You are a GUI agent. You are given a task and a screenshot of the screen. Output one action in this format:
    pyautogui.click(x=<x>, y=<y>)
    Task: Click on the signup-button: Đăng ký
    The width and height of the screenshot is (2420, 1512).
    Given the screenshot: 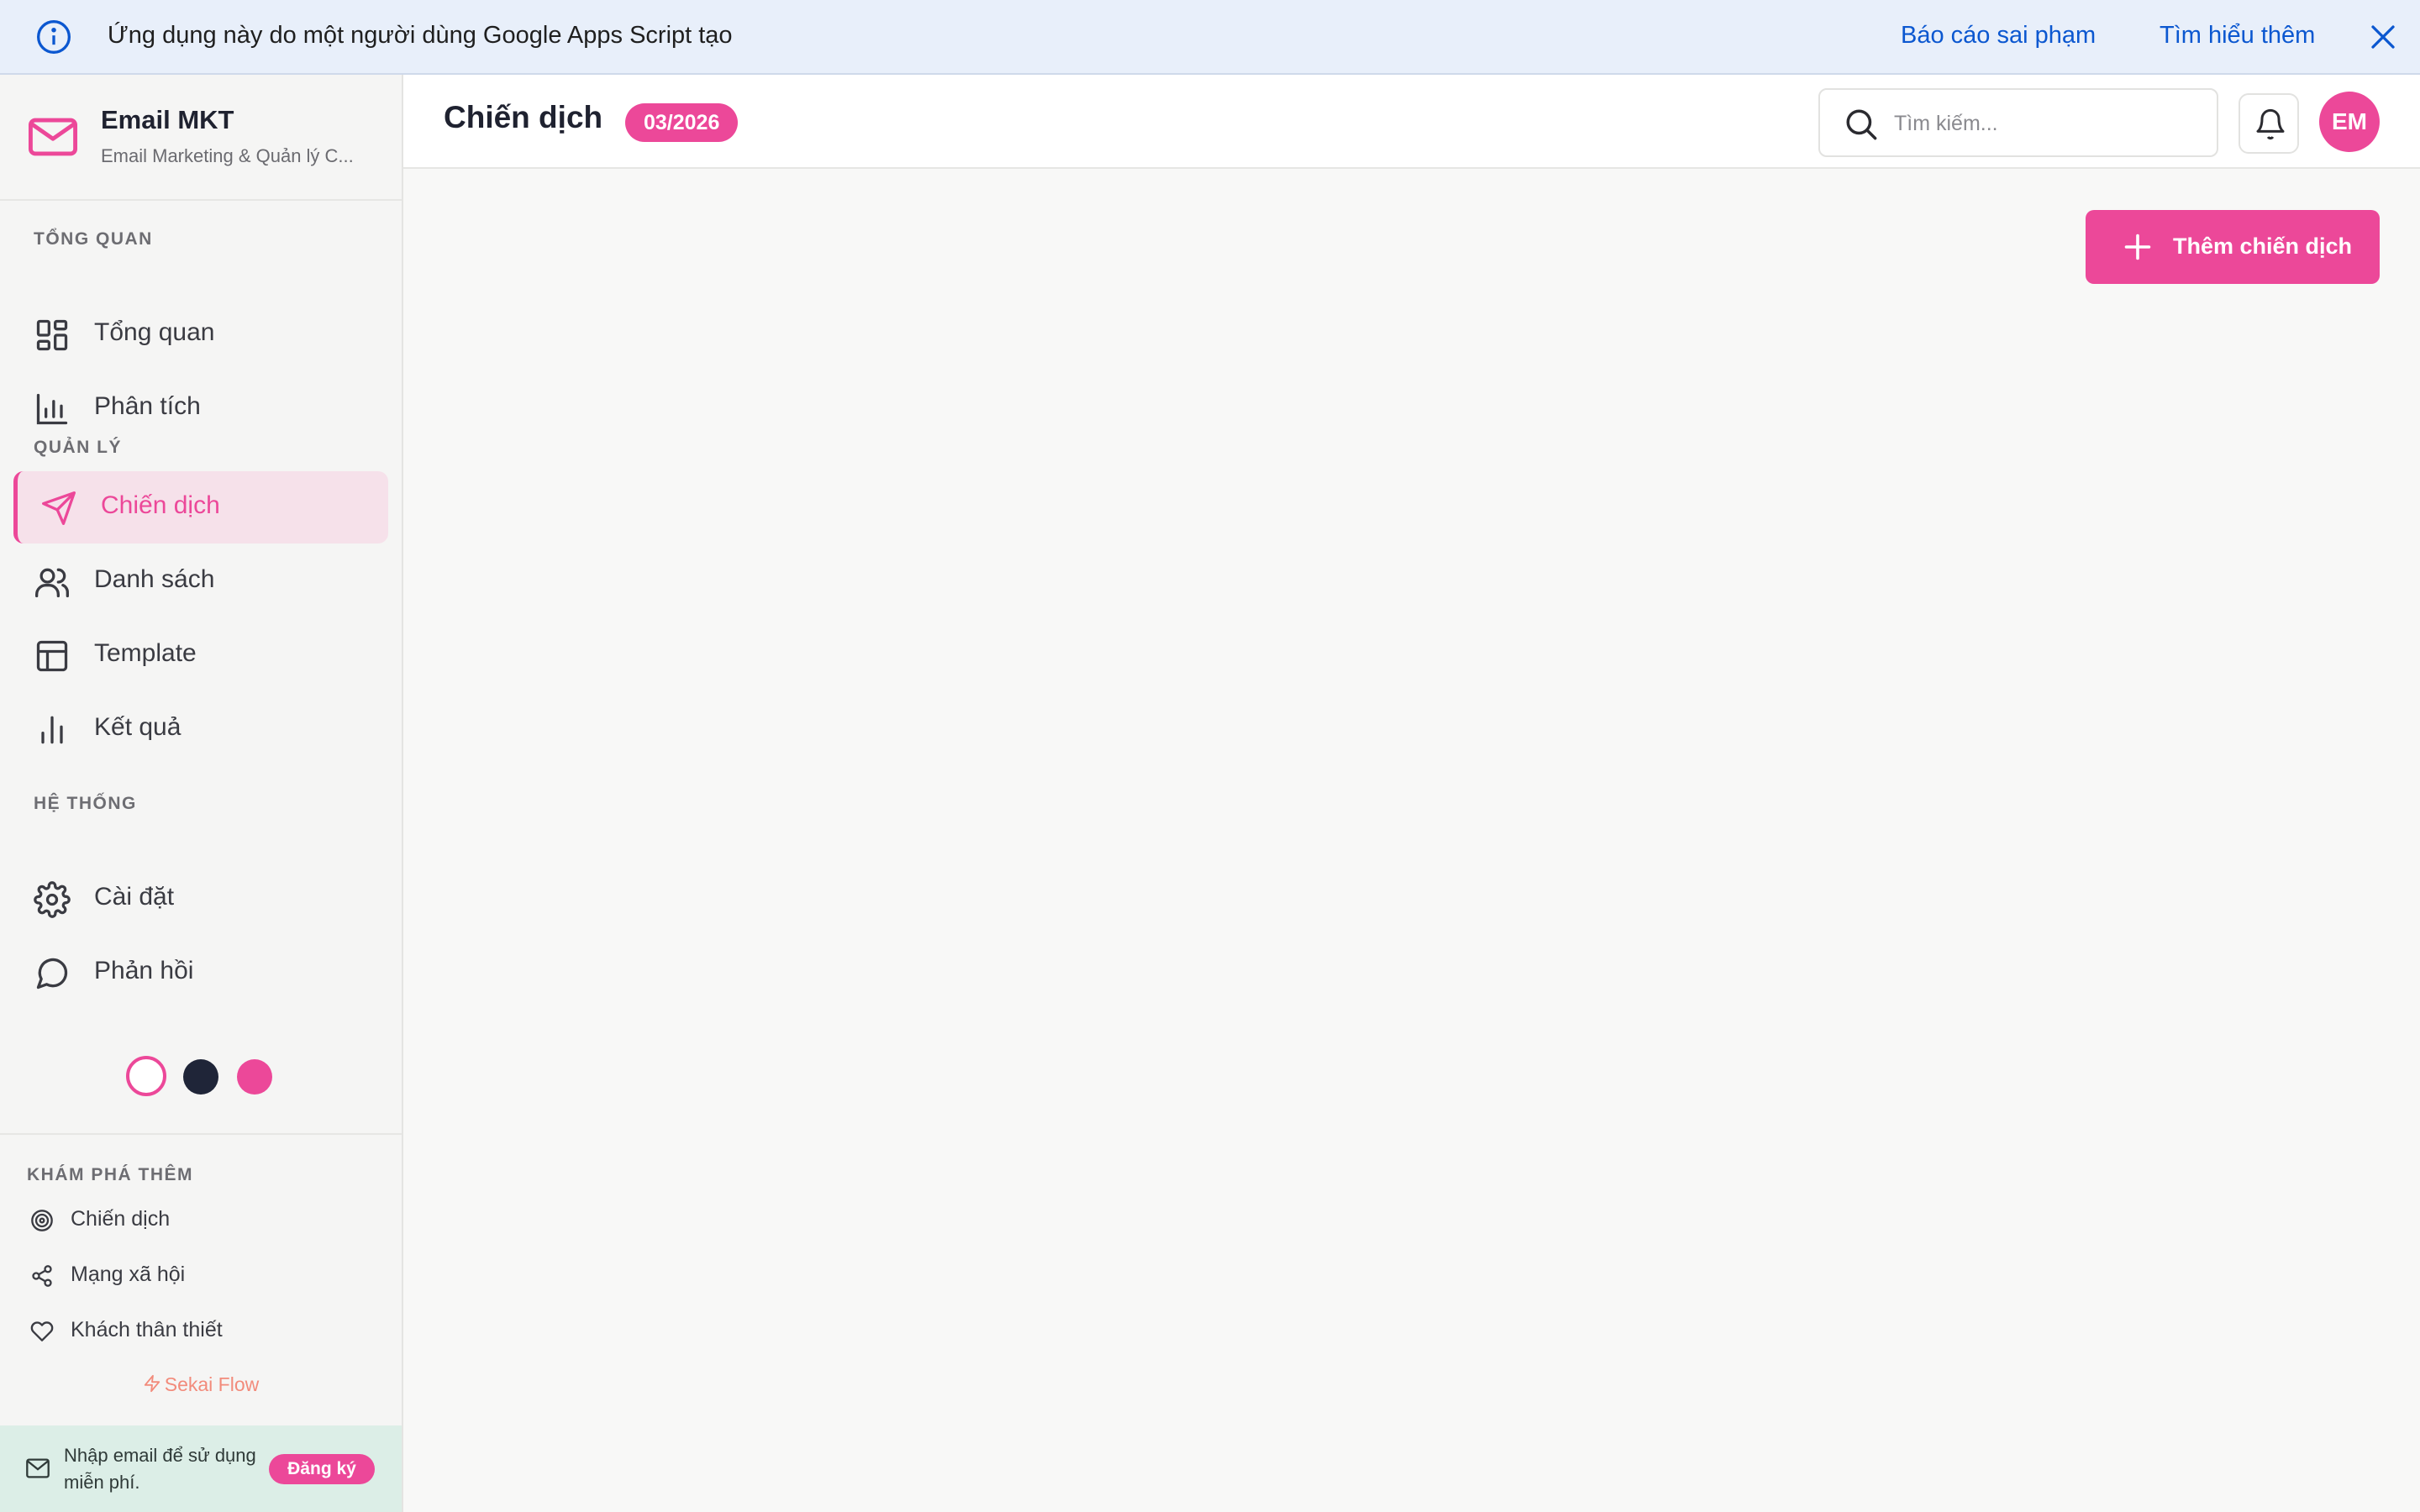 What is the action you would take?
    pyautogui.click(x=322, y=1469)
    